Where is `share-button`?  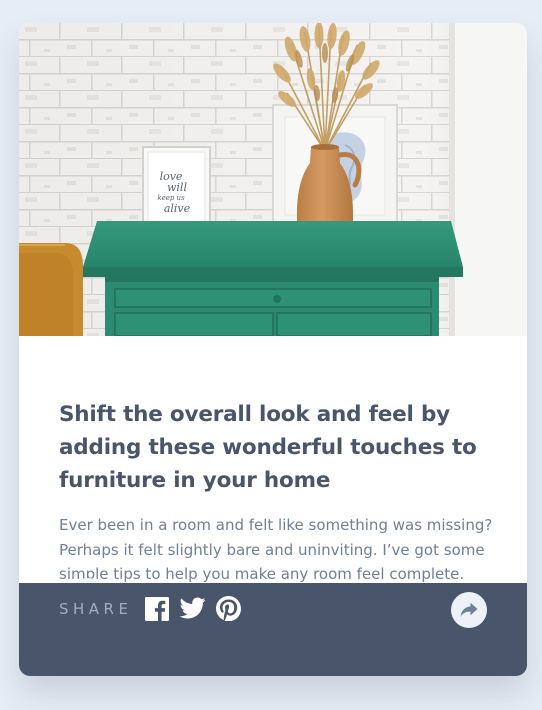
share-button is located at coordinates (469, 610).